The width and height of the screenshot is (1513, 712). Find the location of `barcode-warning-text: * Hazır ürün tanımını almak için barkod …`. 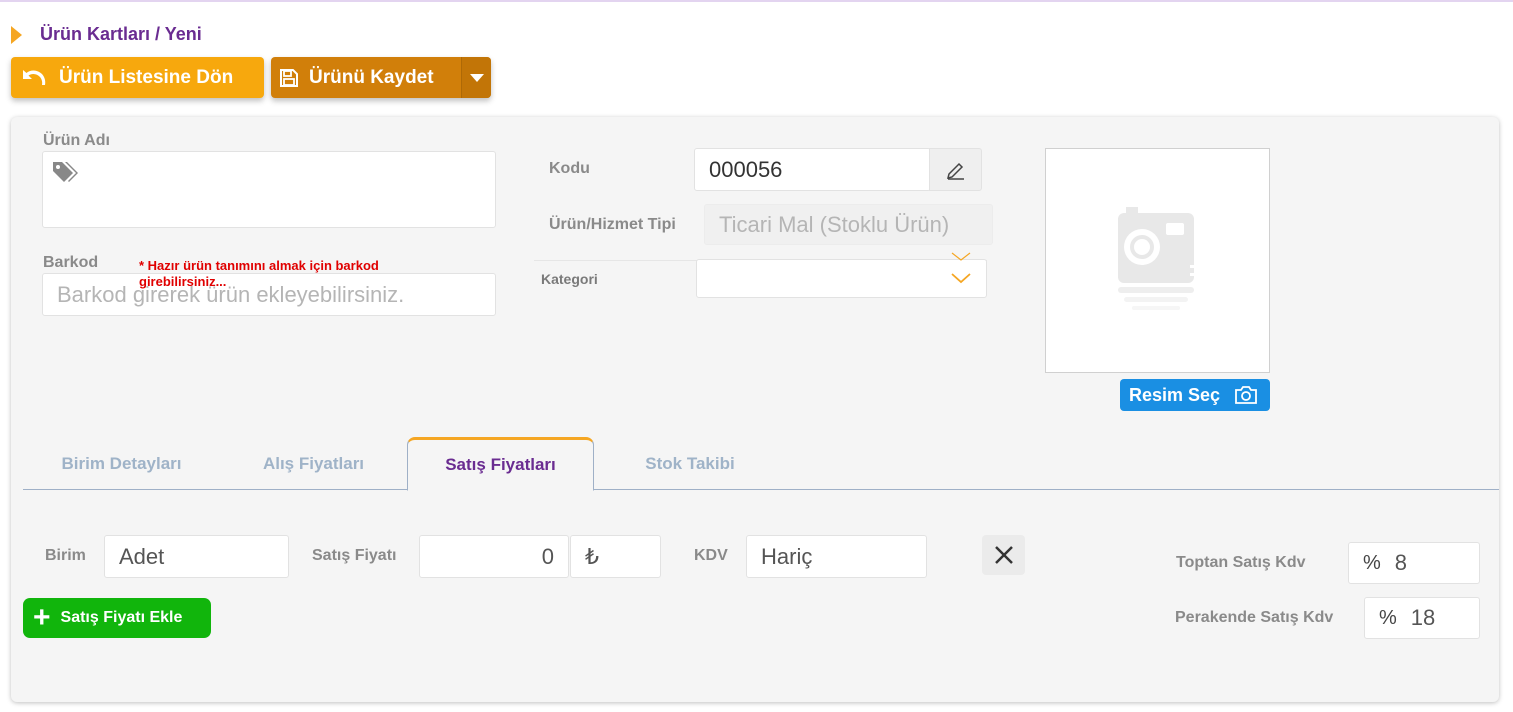

barcode-warning-text: * Hazır ürün tanımını almak için barkod … is located at coordinates (259, 273).